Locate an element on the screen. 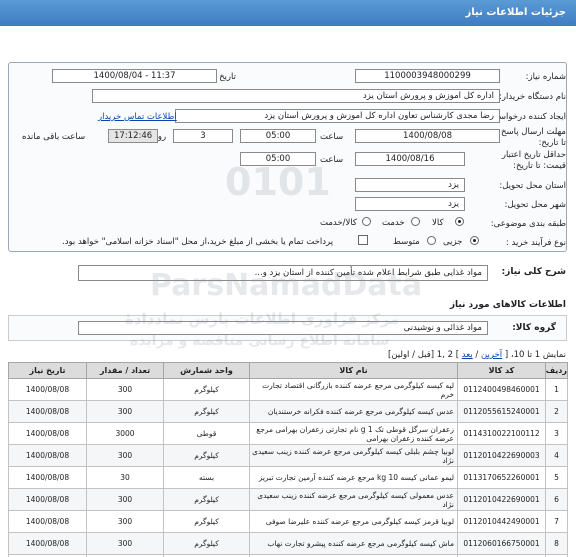 The height and width of the screenshot is (557, 576). col-header-date: تاریخ نیاز is located at coordinates (47, 370).